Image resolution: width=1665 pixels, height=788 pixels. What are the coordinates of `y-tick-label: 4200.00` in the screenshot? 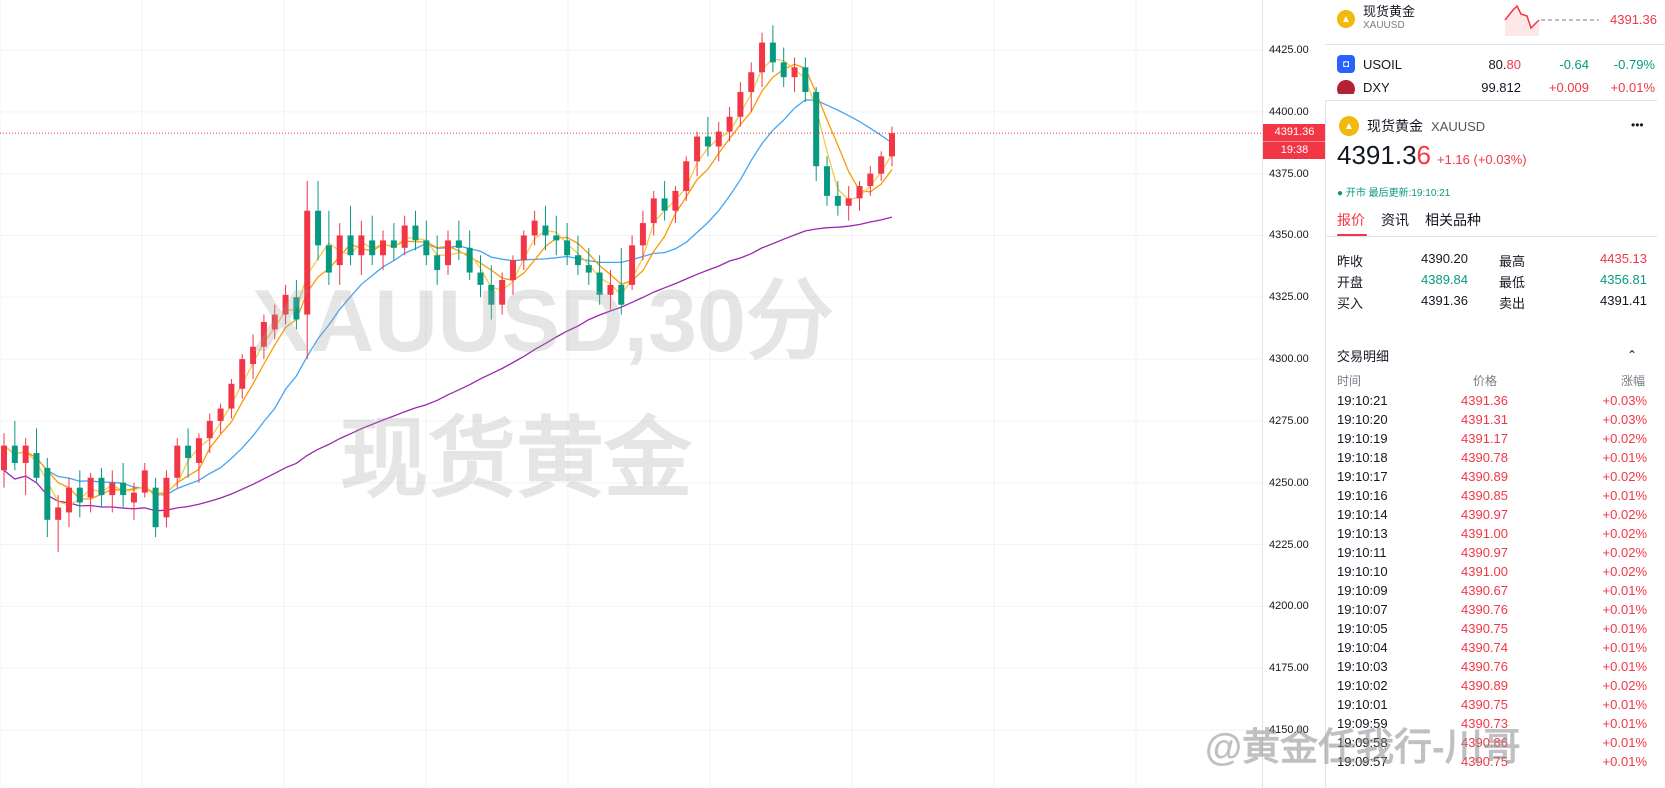 It's located at (1289, 606).